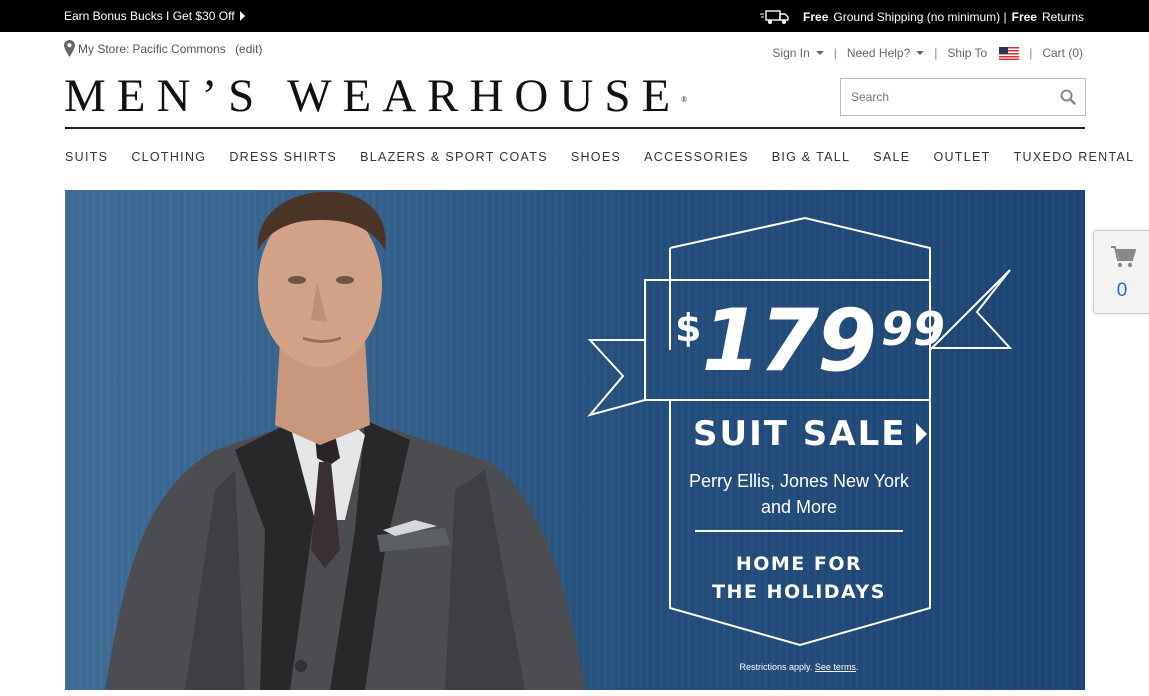  I want to click on price-whole: 179, so click(789, 341).